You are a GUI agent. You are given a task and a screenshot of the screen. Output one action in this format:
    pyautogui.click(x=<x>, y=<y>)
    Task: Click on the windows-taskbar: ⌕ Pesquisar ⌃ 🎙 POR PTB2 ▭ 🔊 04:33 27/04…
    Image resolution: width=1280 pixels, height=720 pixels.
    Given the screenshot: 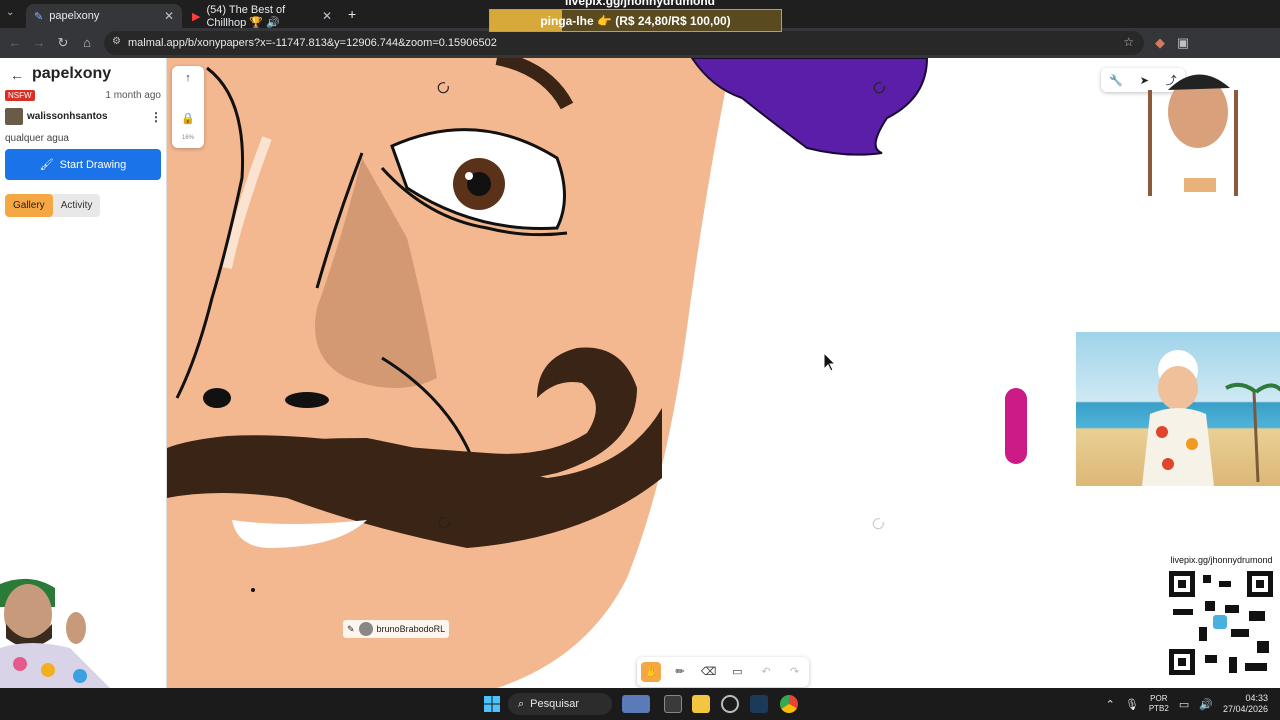 What is the action you would take?
    pyautogui.click(x=640, y=704)
    